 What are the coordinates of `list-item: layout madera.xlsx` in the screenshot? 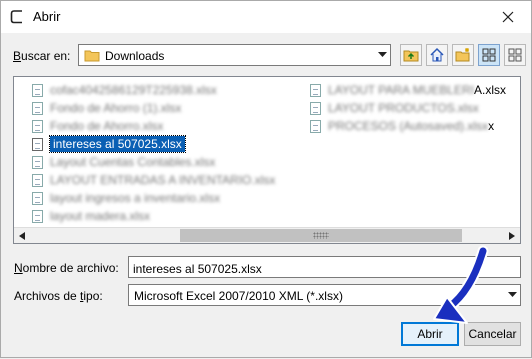 It's located at (153, 216).